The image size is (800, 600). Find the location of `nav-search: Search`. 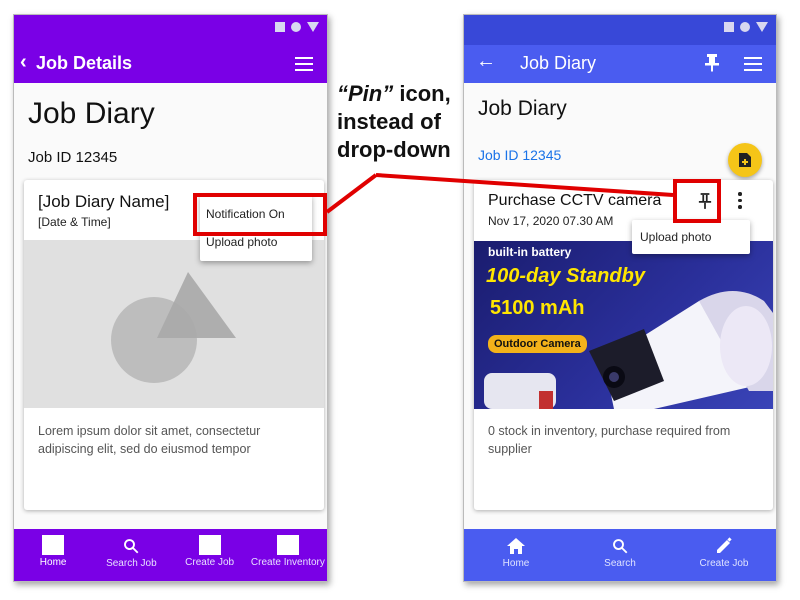

nav-search: Search is located at coordinates (620, 555).